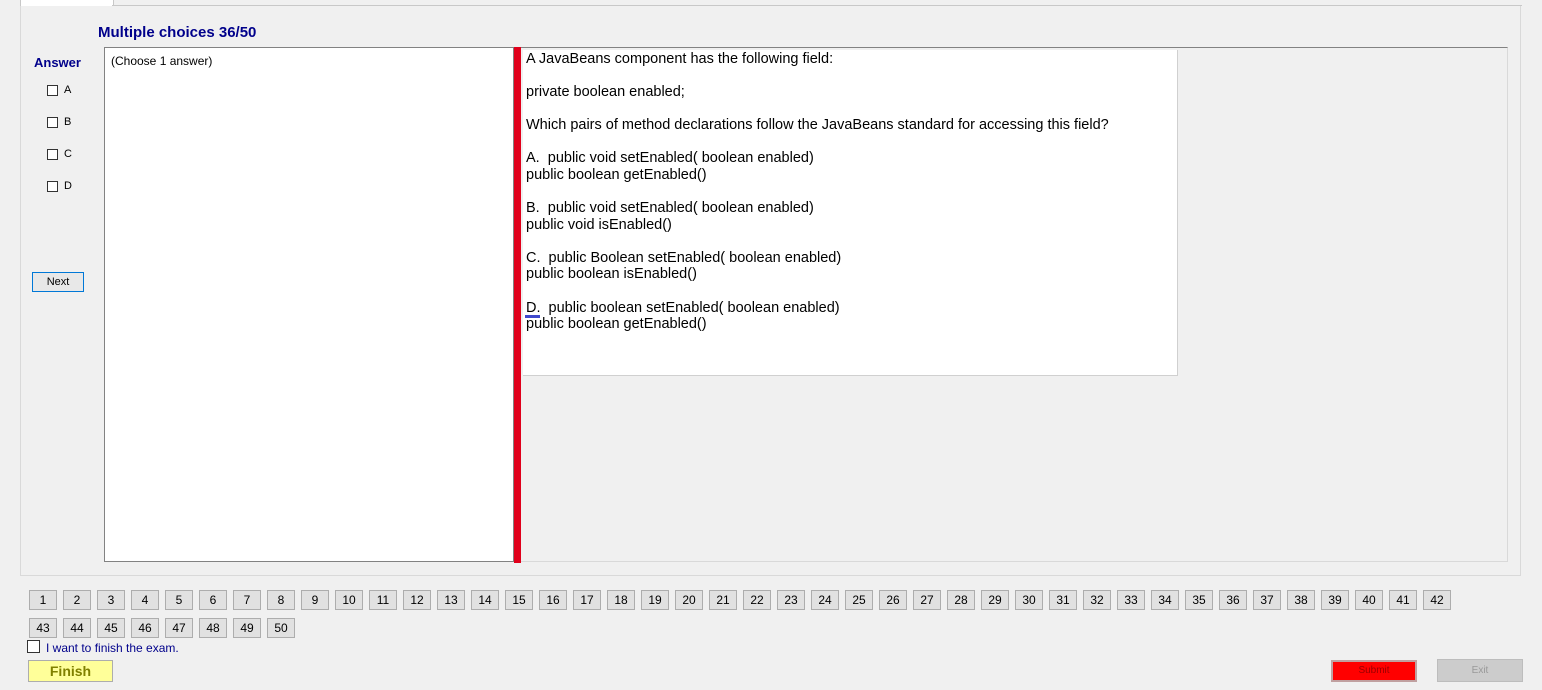  What do you see at coordinates (1403, 600) in the screenshot?
I see `question-number-button: 41` at bounding box center [1403, 600].